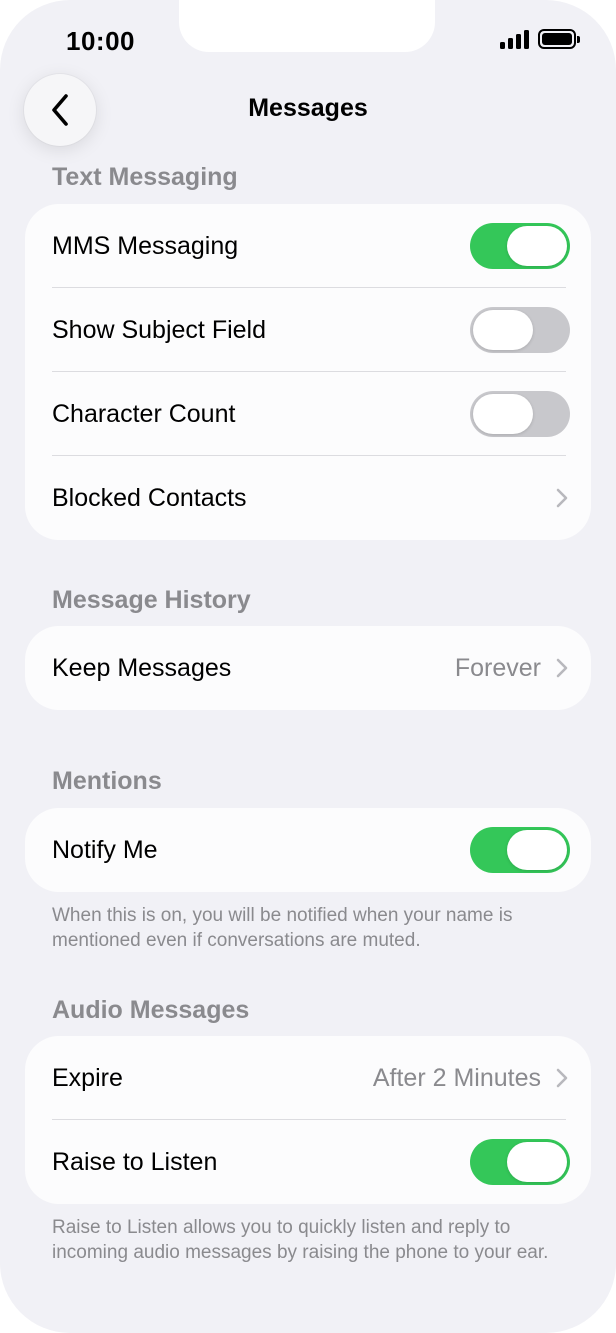 Image resolution: width=616 pixels, height=1333 pixels. I want to click on row-value-keep-messages: Forever, so click(497, 667).